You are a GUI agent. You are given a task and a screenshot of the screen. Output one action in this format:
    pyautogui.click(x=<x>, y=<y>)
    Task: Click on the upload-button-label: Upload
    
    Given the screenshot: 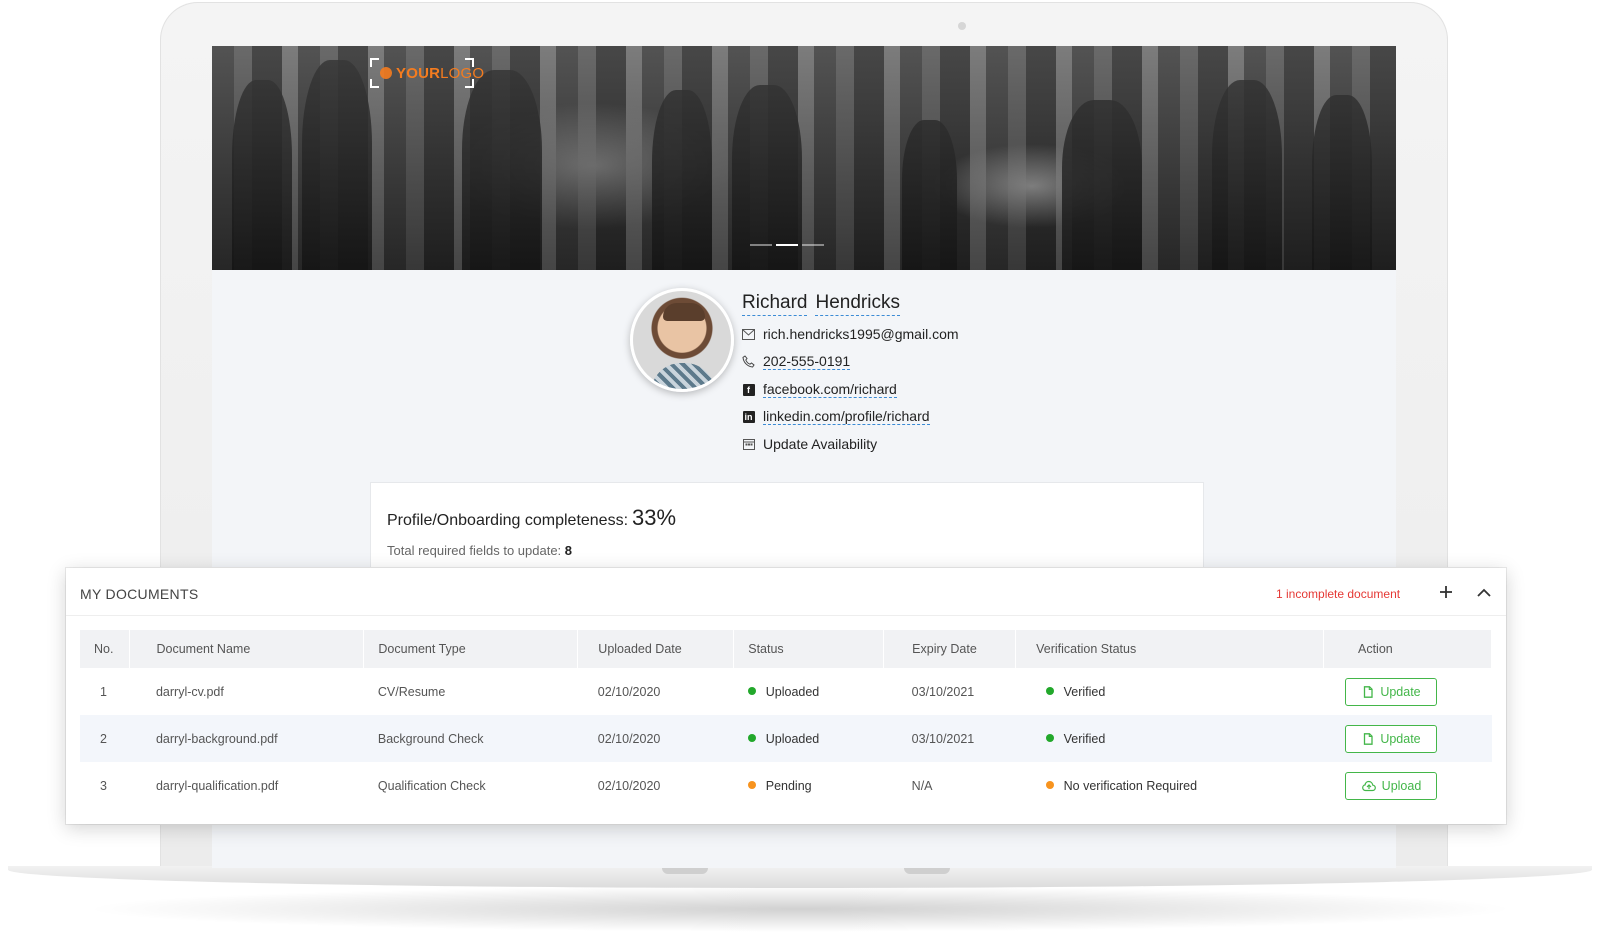 What is the action you would take?
    pyautogui.click(x=1401, y=785)
    